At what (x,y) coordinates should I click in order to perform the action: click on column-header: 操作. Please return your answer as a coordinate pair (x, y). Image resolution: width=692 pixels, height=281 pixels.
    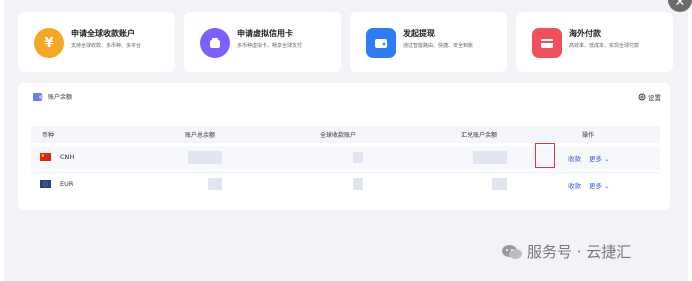
    Looking at the image, I should click on (588, 135).